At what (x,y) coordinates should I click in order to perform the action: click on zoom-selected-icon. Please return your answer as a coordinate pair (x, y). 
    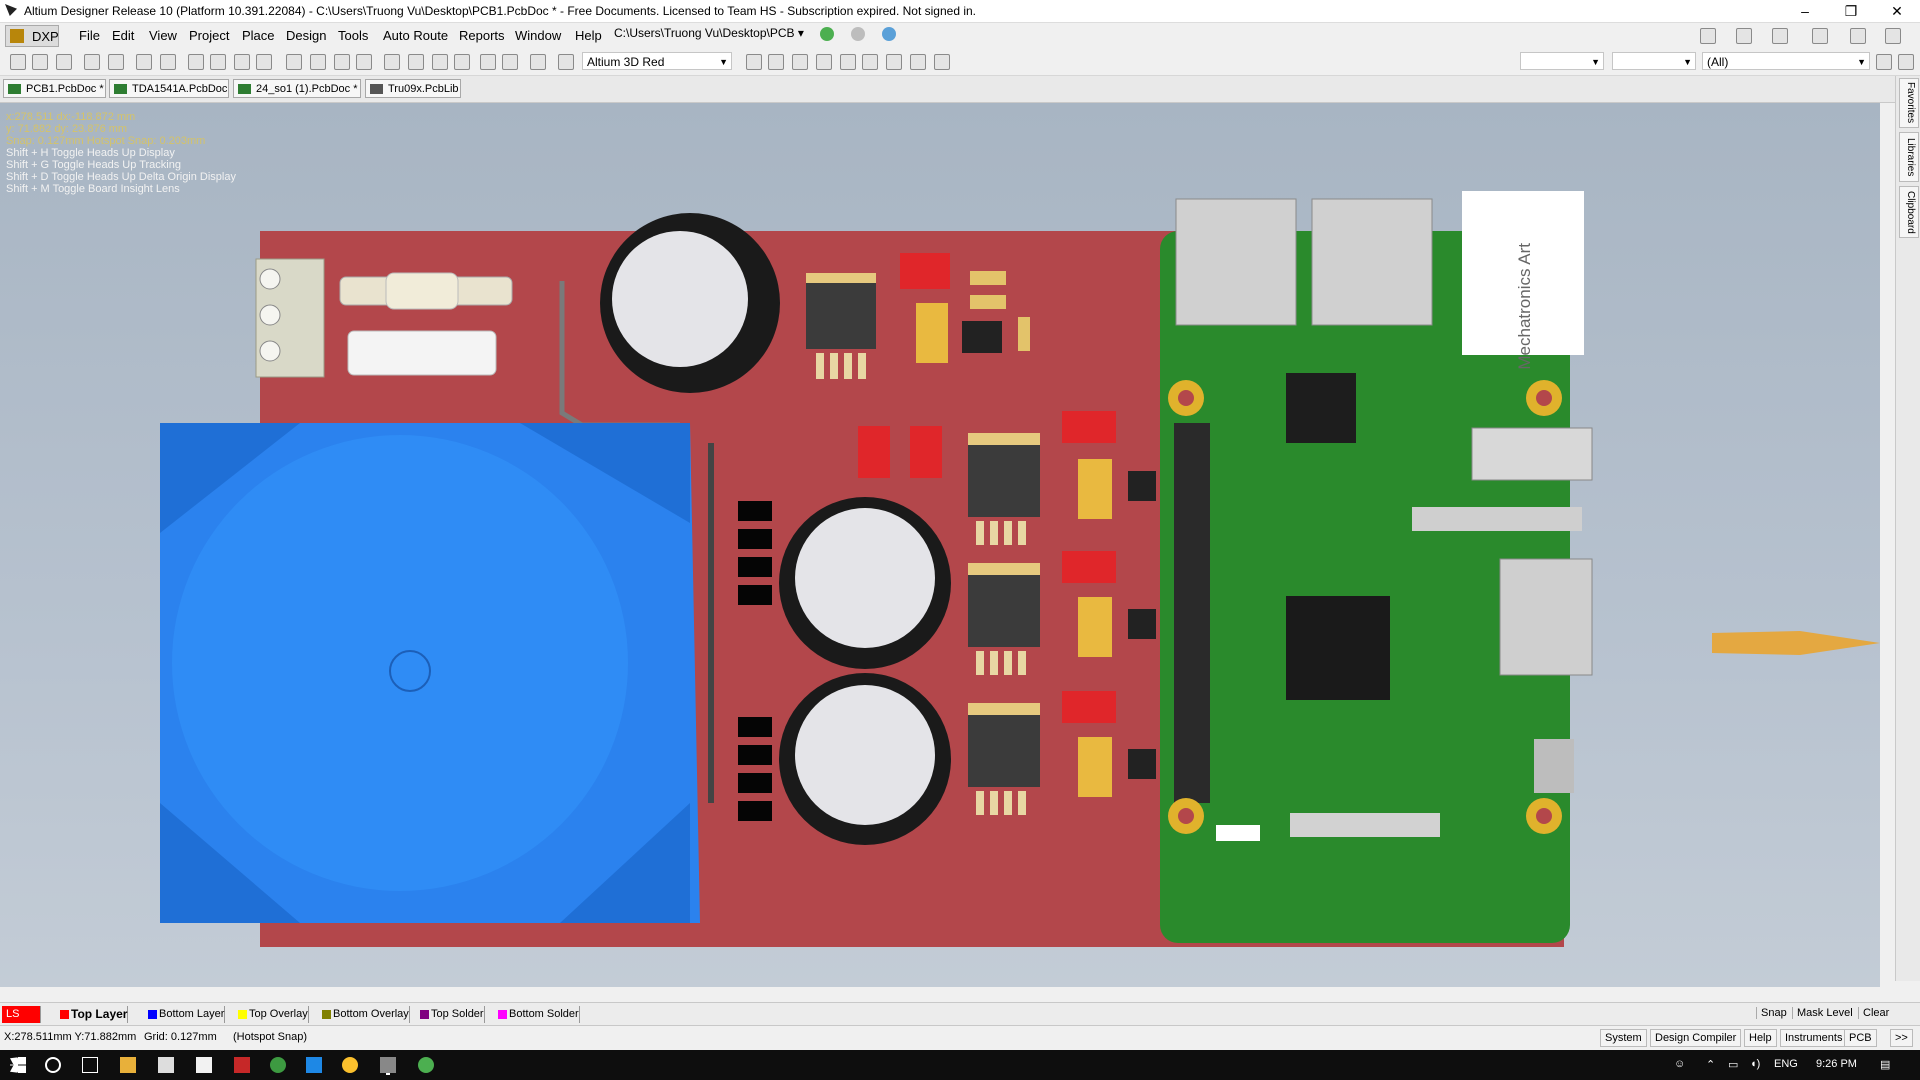
    Looking at the image, I should click on (242, 62).